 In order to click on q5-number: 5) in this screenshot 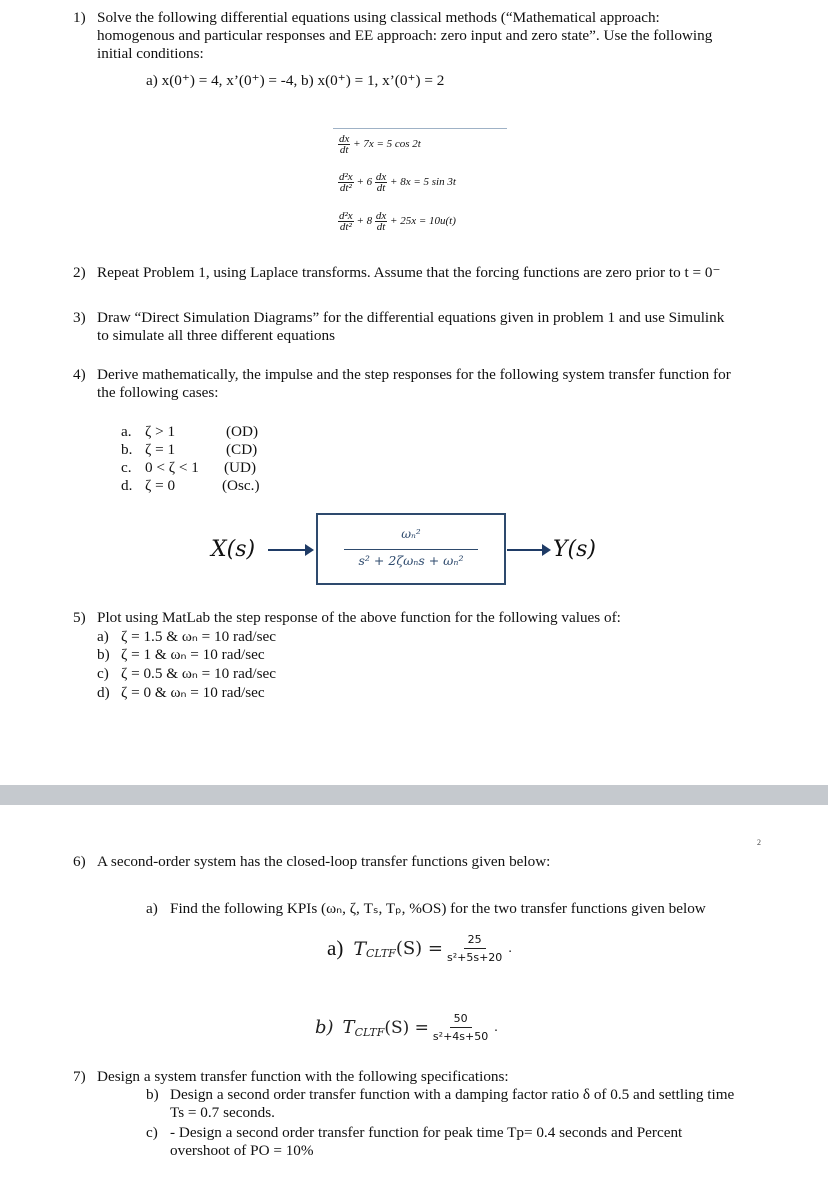, I will do `click(79, 617)`.